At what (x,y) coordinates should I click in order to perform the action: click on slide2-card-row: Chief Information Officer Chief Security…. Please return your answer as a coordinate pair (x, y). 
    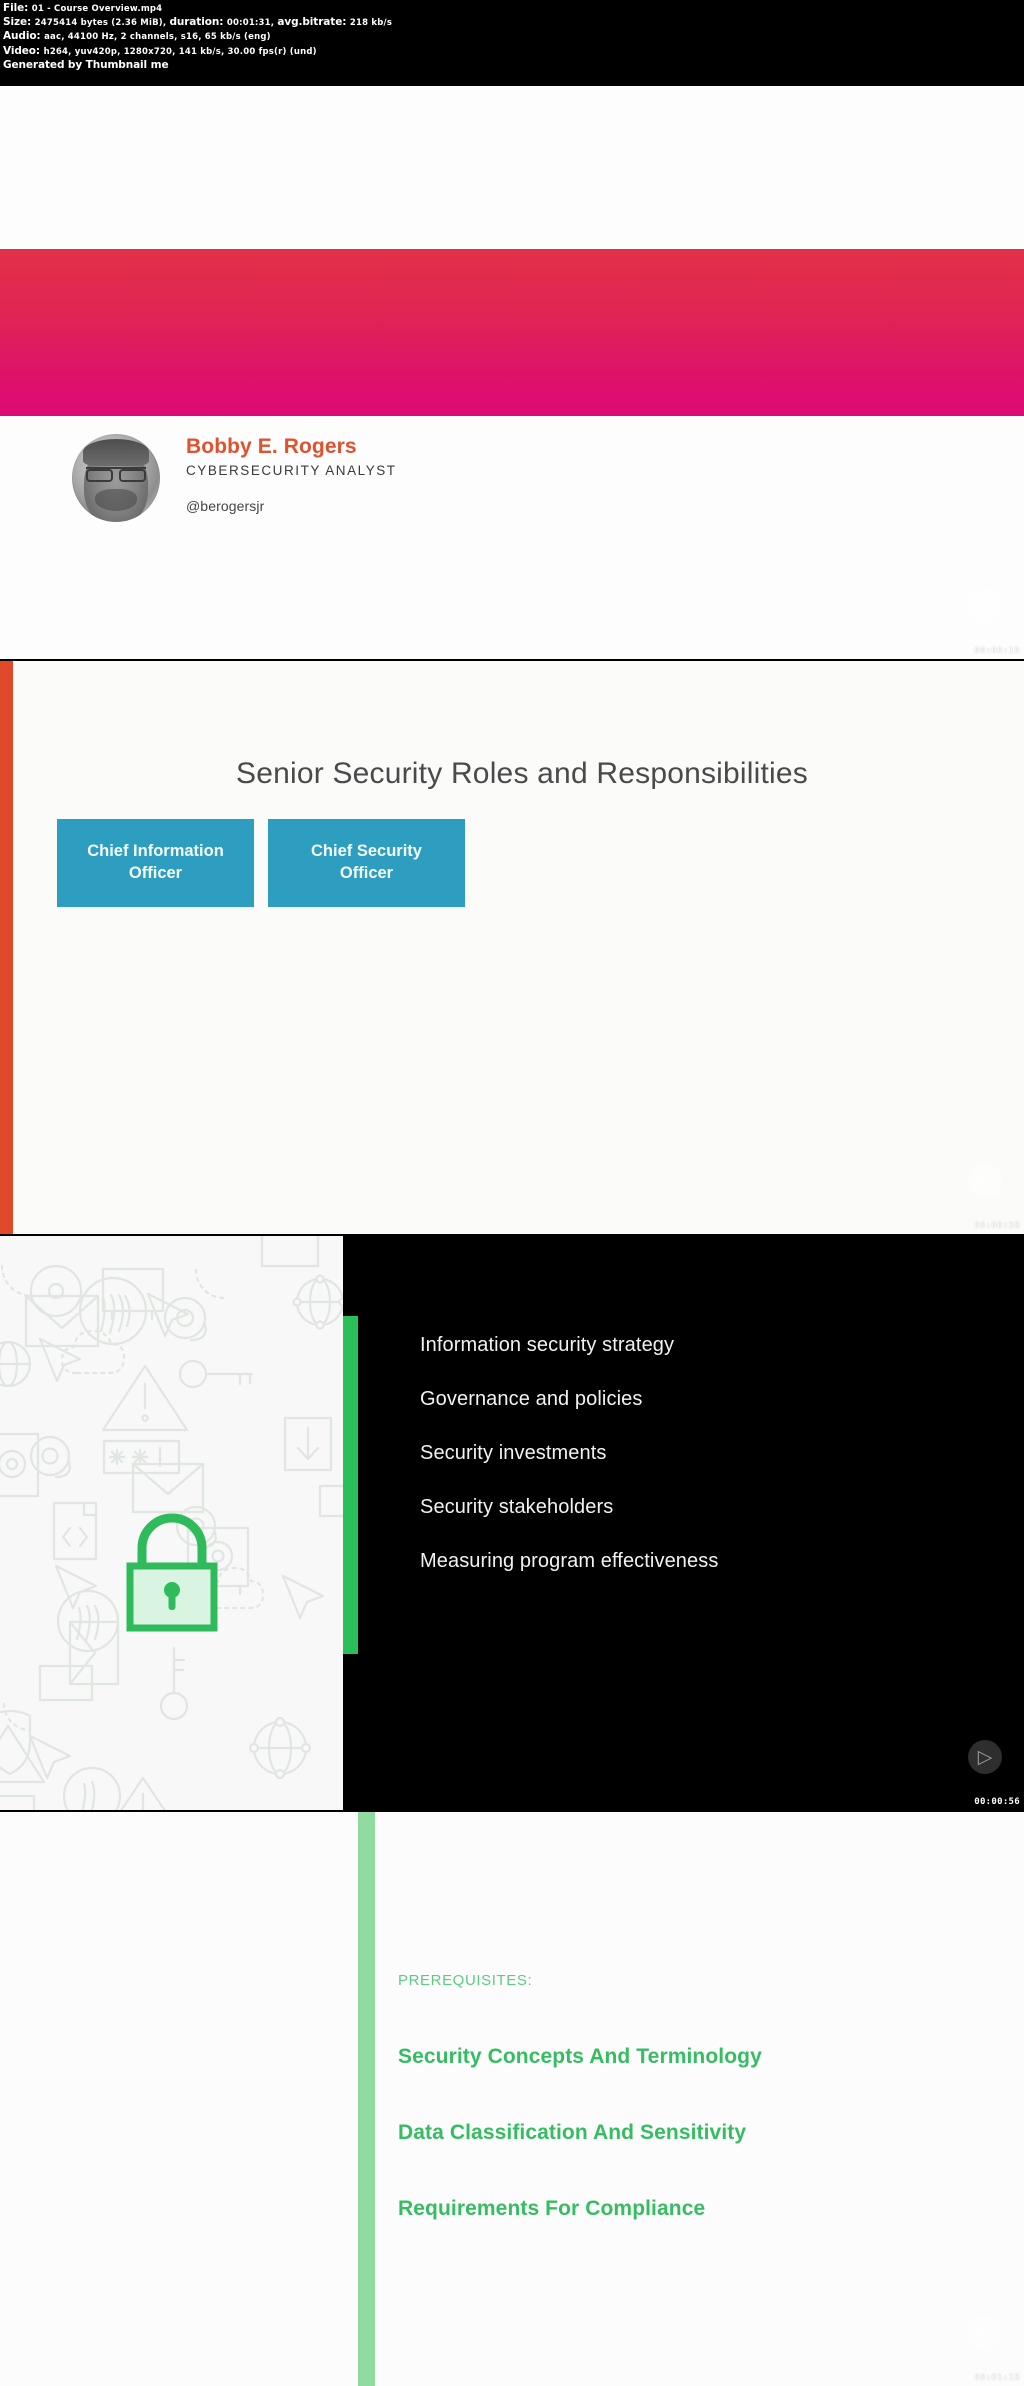
    Looking at the image, I should click on (261, 863).